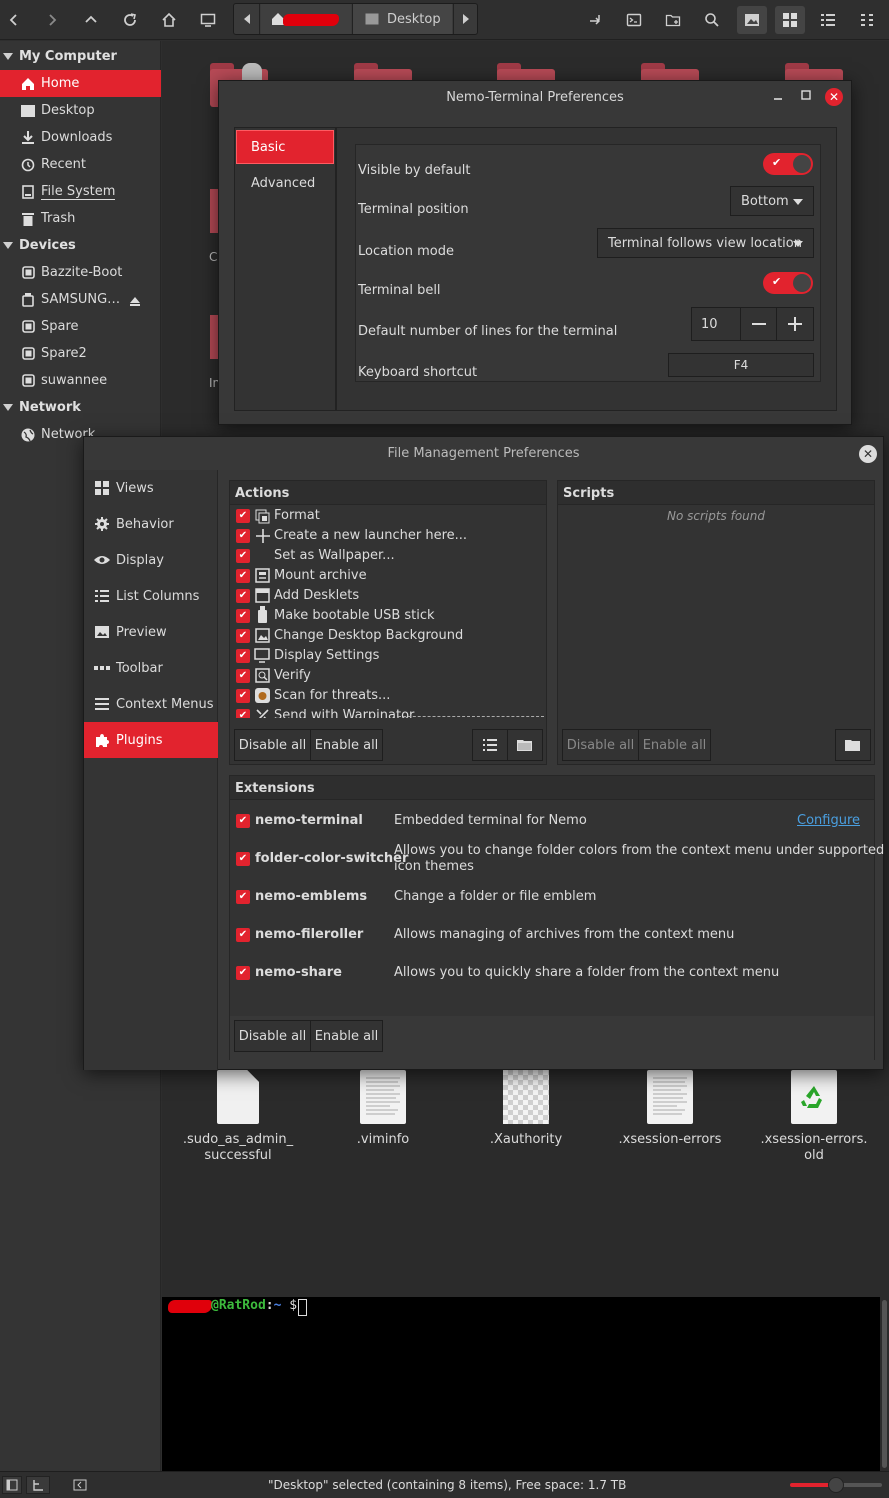  Describe the element at coordinates (525, 745) in the screenshot. I see `open-folder-icon` at that location.